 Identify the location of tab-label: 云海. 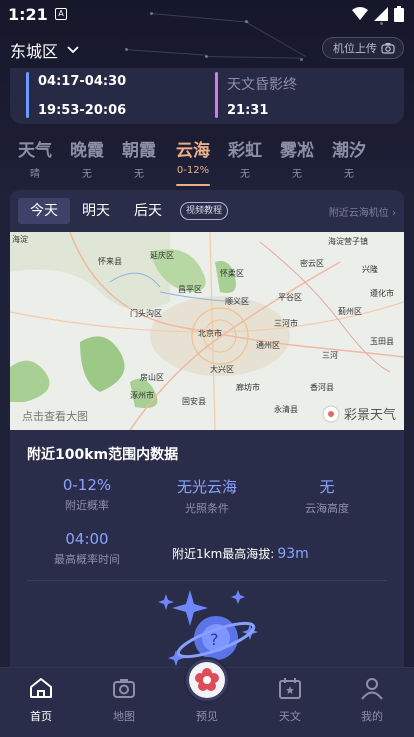
(193, 151).